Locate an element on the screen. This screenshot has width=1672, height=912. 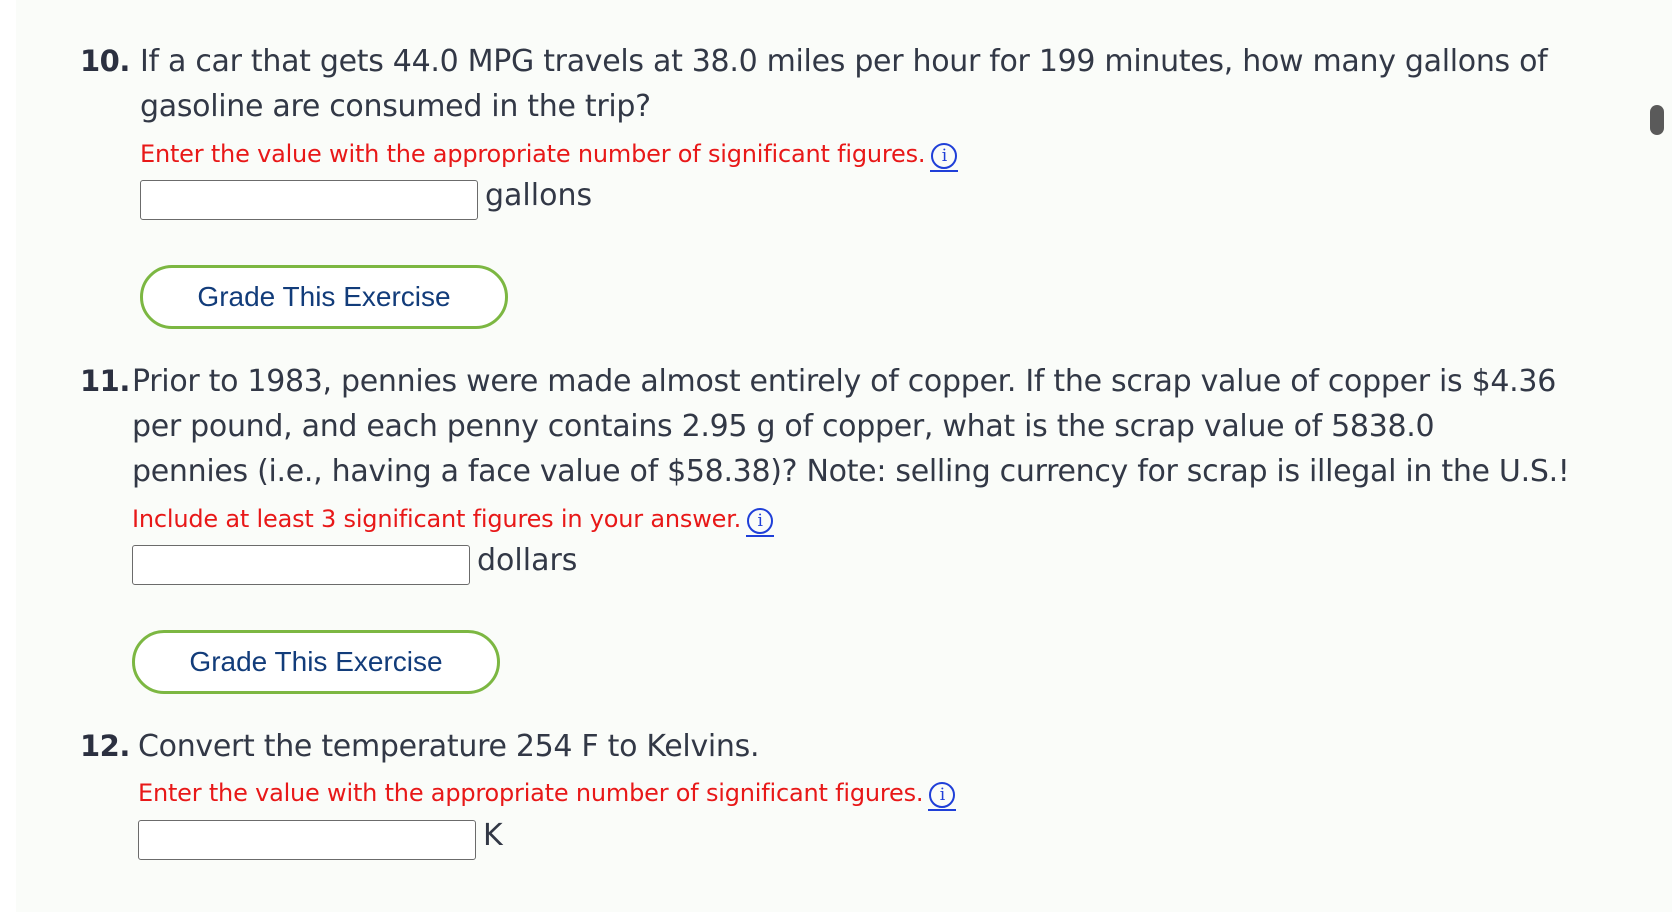
question-10-grade-button: Grade This Exercise is located at coordinates (324, 297).